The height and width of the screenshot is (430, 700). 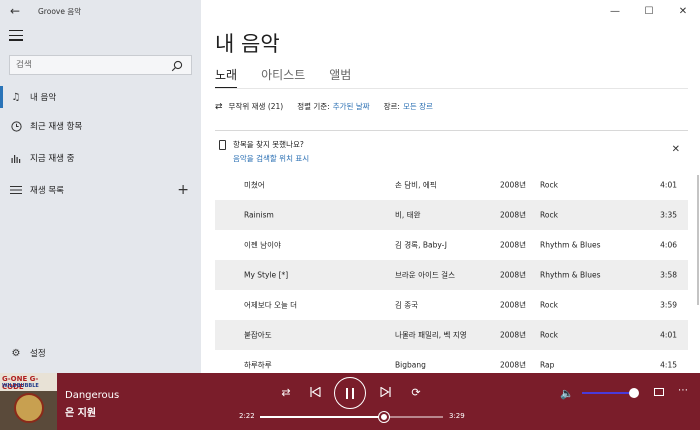 What do you see at coordinates (100, 353) in the screenshot?
I see `settings-button: ⚙ 설정` at bounding box center [100, 353].